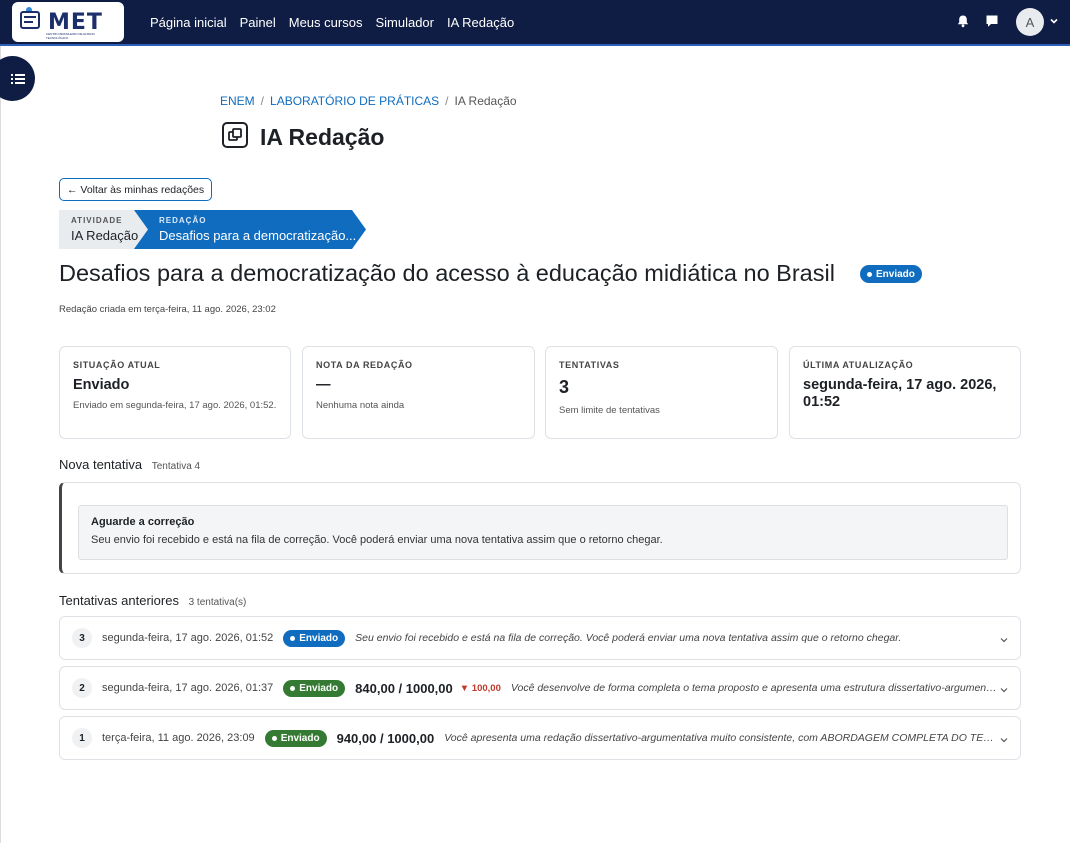 The width and height of the screenshot is (1070, 843). I want to click on page-title: IA Redação, so click(322, 137).